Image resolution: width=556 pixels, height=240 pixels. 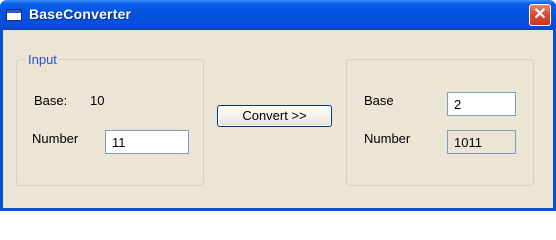 What do you see at coordinates (97, 100) in the screenshot?
I see `input-base-value: 10` at bounding box center [97, 100].